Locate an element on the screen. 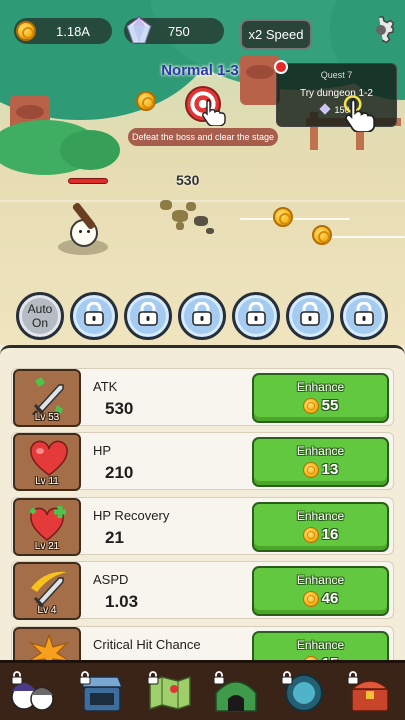 This screenshot has width=405, height=720. player-hp-bar is located at coordinates (88, 181).